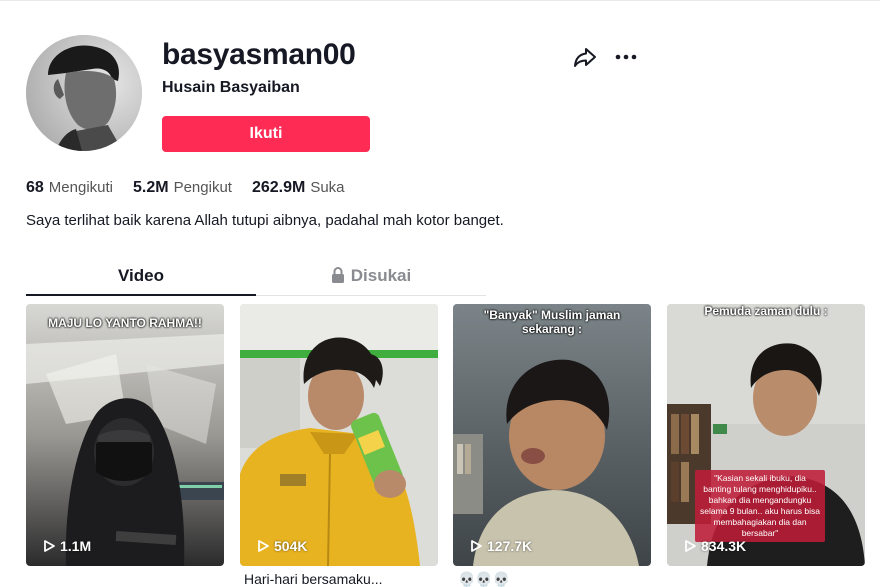  Describe the element at coordinates (35, 187) in the screenshot. I see `following-count: 68` at that location.